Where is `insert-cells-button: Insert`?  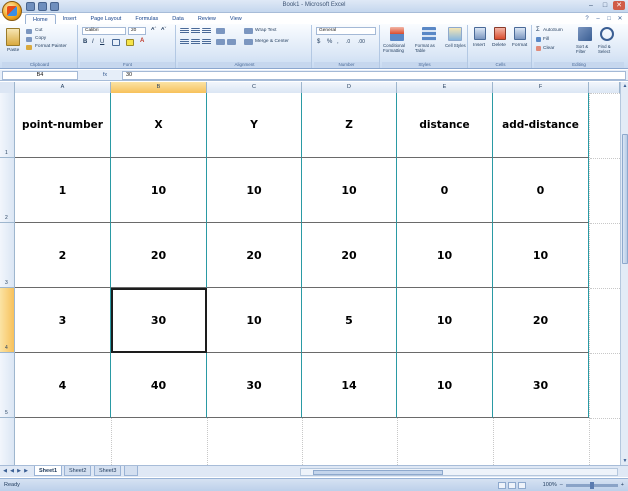 insert-cells-button: Insert is located at coordinates (479, 45).